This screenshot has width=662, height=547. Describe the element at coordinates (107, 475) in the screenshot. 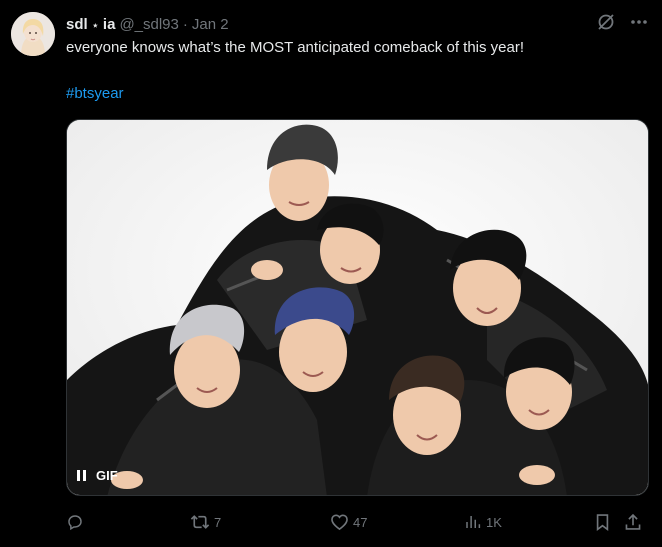

I see `gif-badge: GIF` at that location.